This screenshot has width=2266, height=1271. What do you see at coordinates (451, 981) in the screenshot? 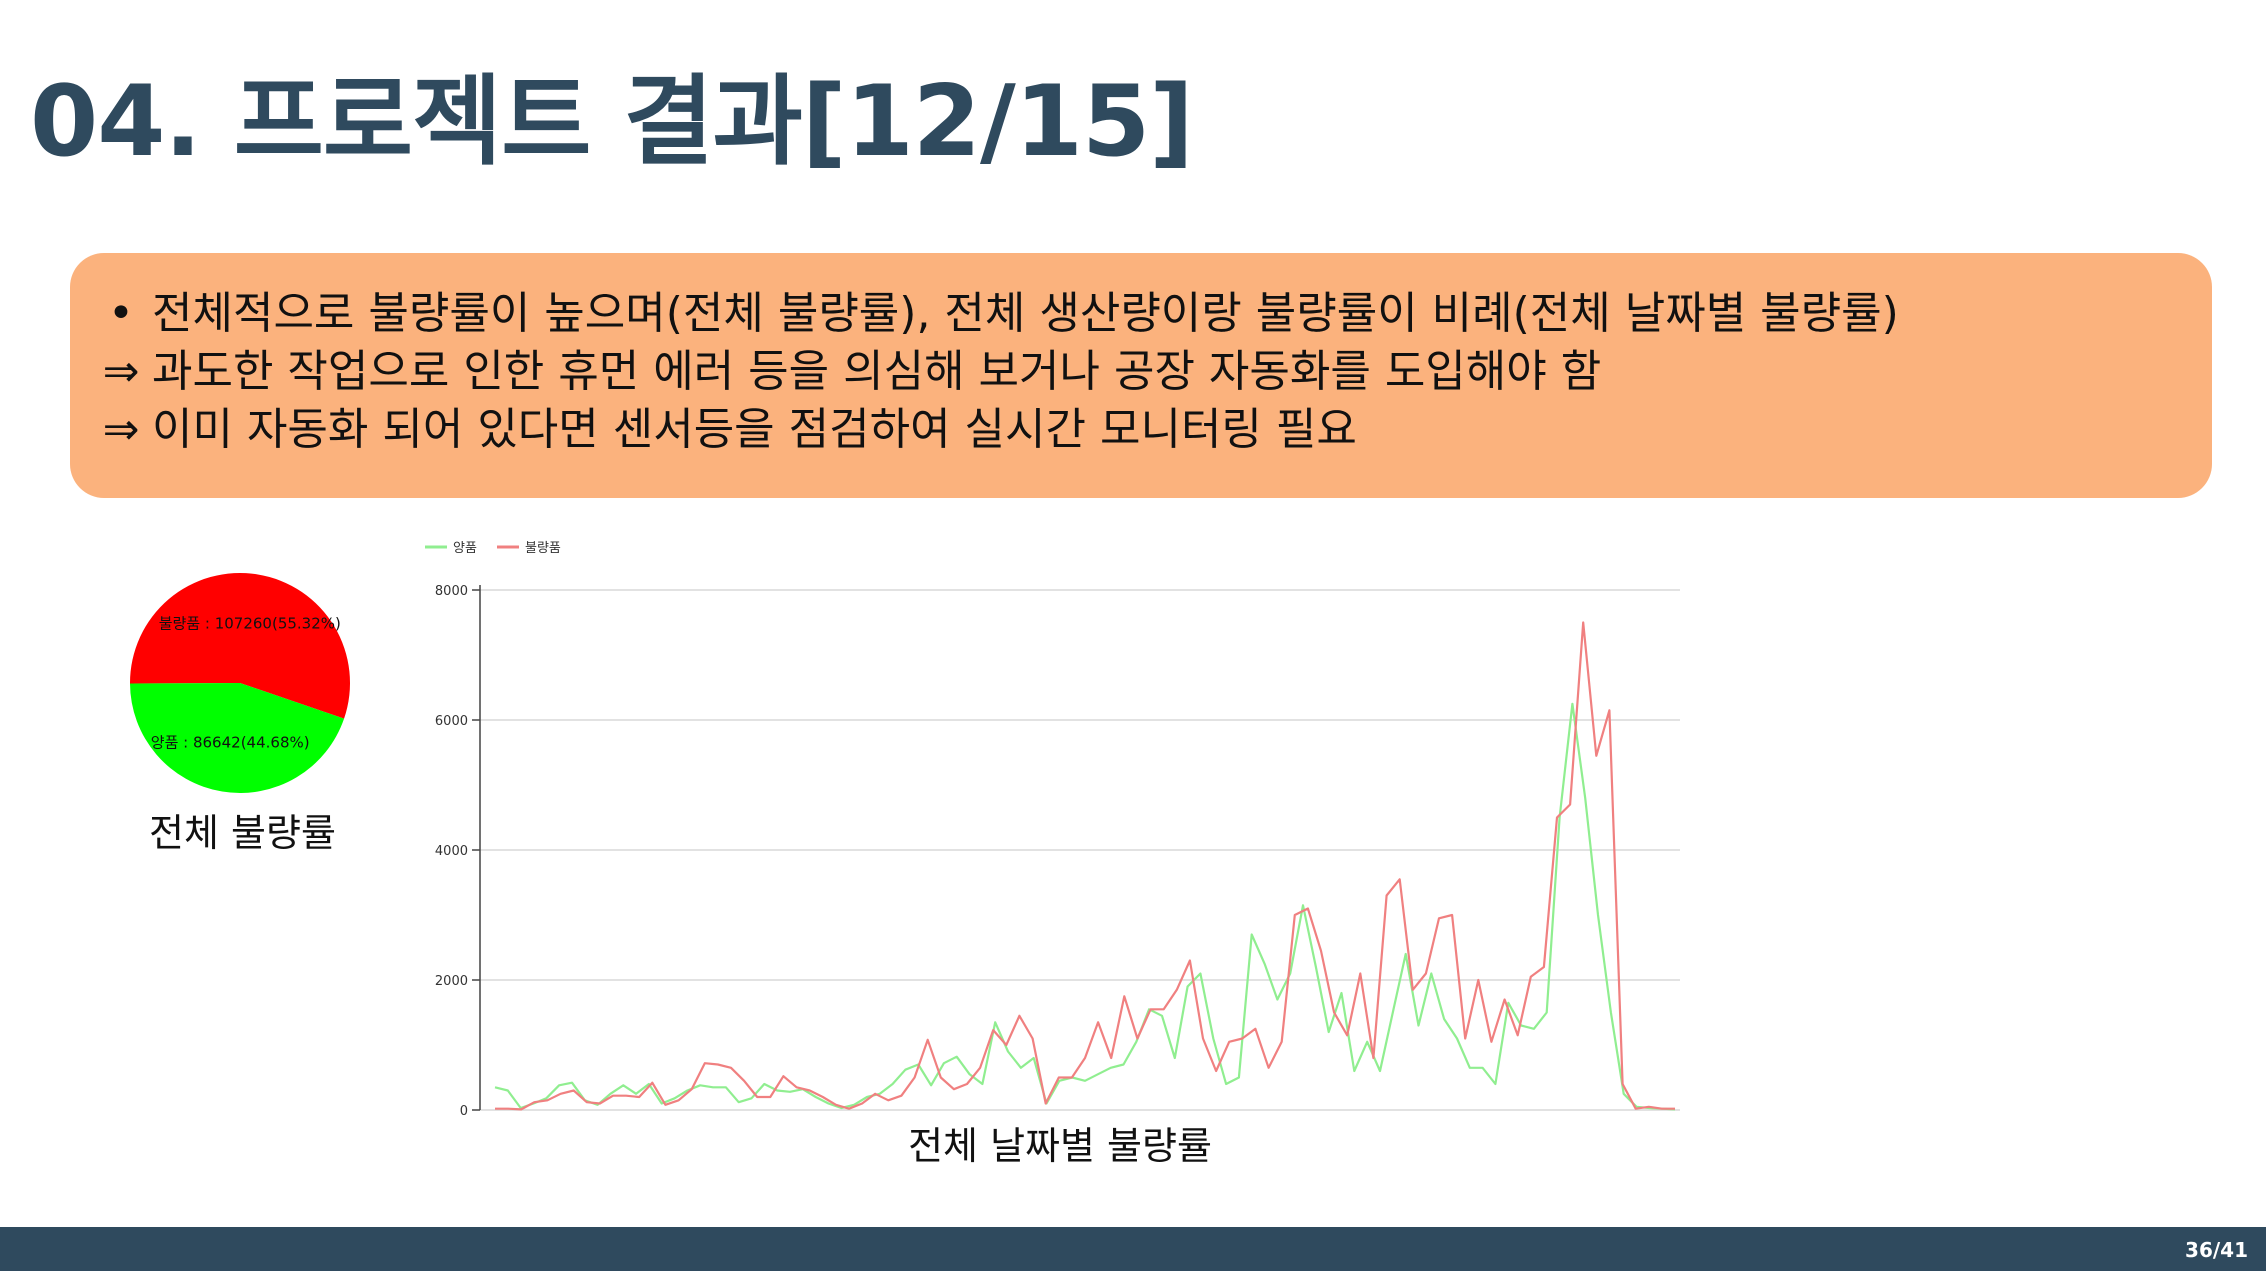
I see `y-tick-label-1: 2000` at bounding box center [451, 981].